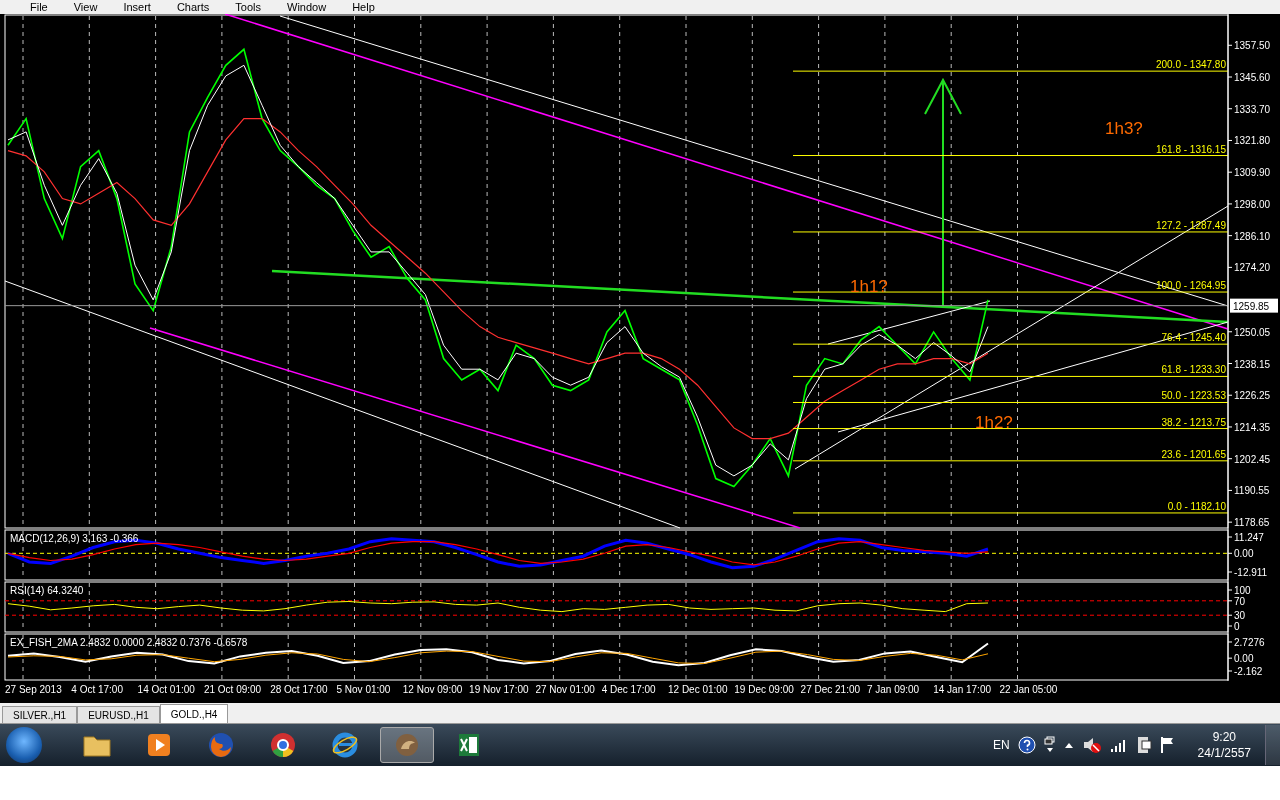 Image resolution: width=1280 pixels, height=800 pixels. I want to click on clock: 9:20 24/1/2557, so click(1224, 745).